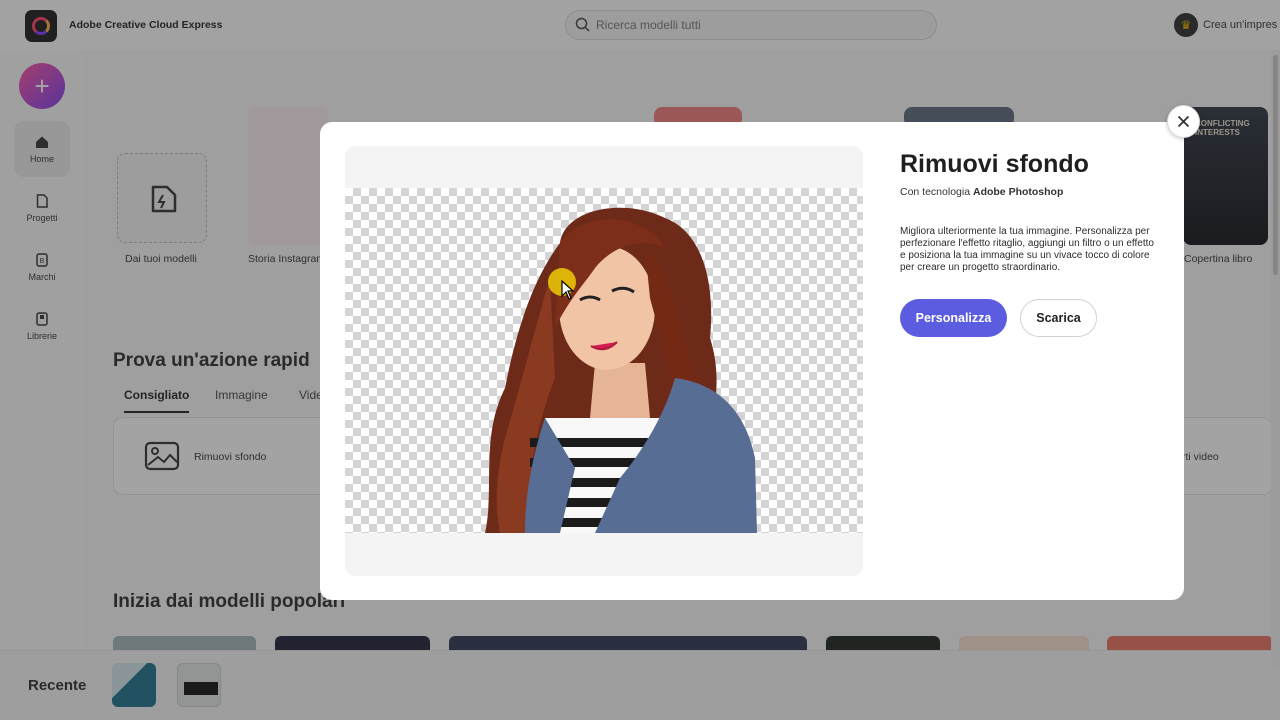 This screenshot has height=720, width=1280. I want to click on download-button: Scarica, so click(1058, 318).